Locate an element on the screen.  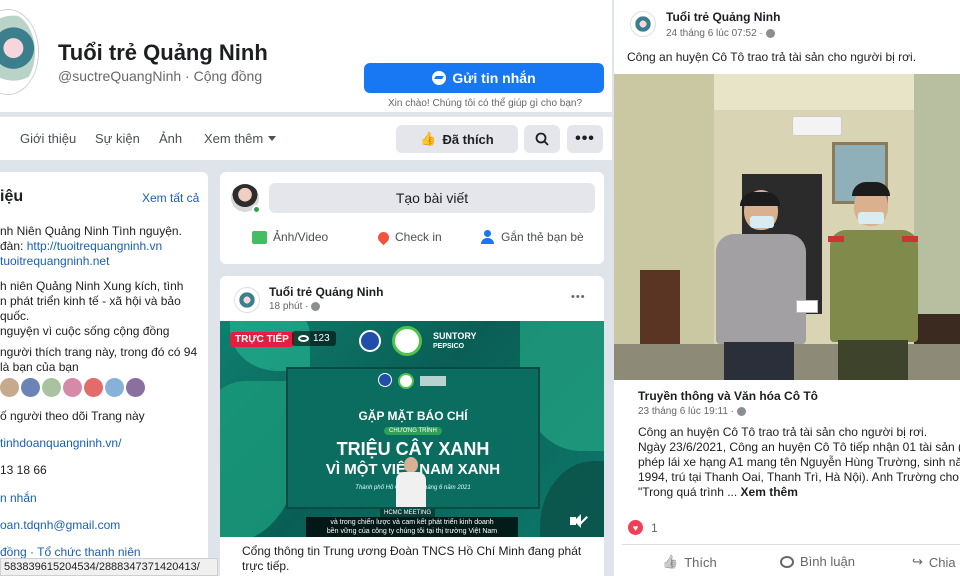
tab-events: Sự kiện is located at coordinates (117, 138).